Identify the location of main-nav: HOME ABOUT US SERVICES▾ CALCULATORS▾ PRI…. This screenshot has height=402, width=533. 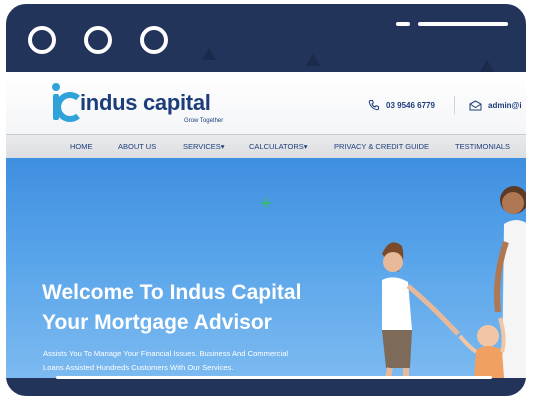
(266, 146).